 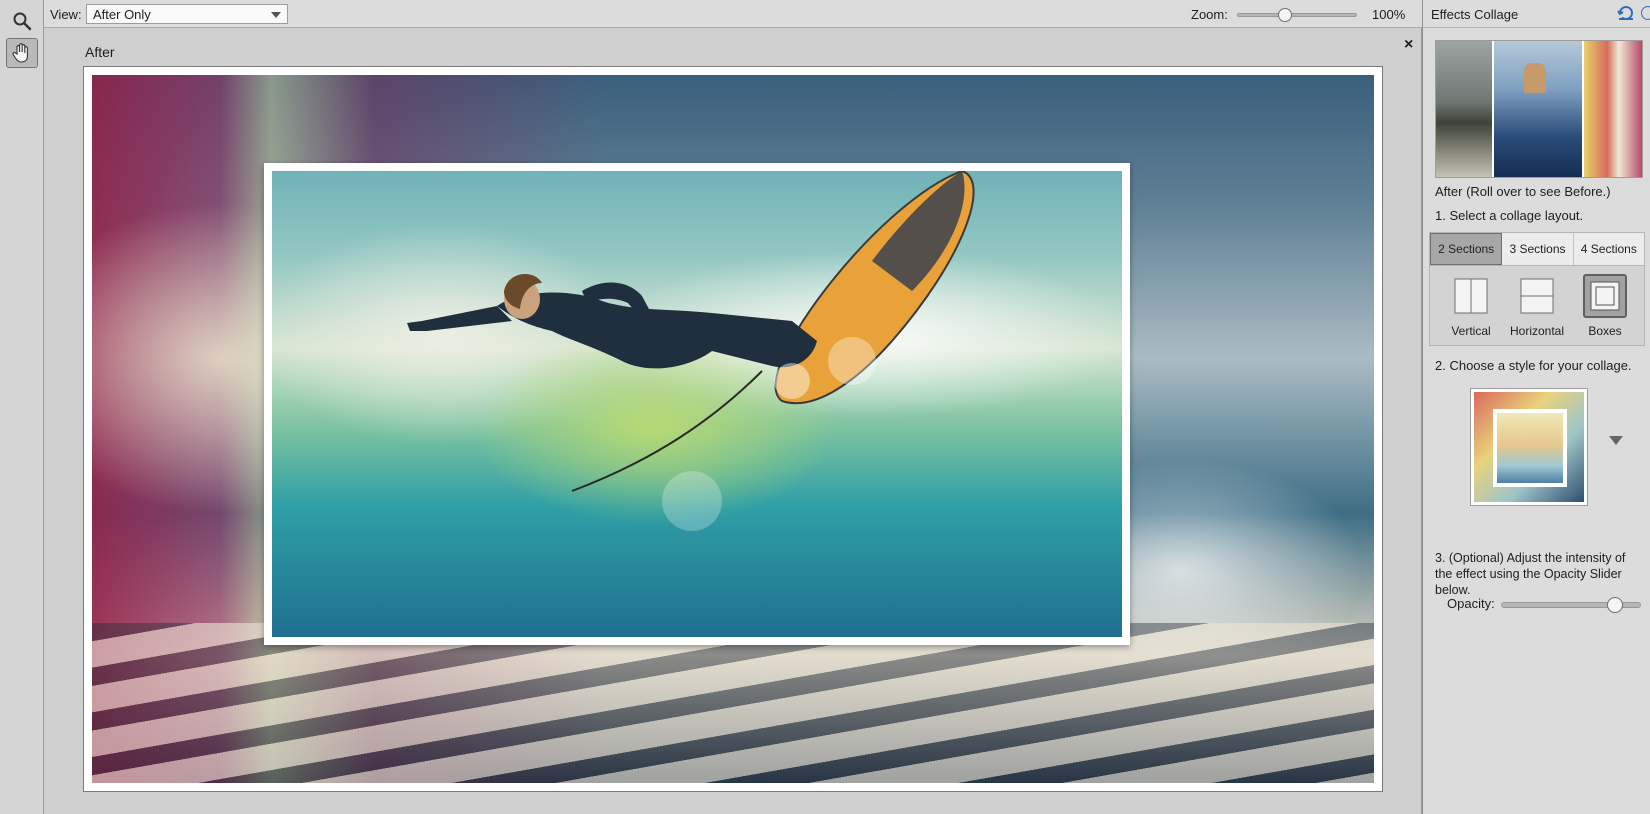 What do you see at coordinates (1616, 440) in the screenshot?
I see `style-dropdown-triangle-icon` at bounding box center [1616, 440].